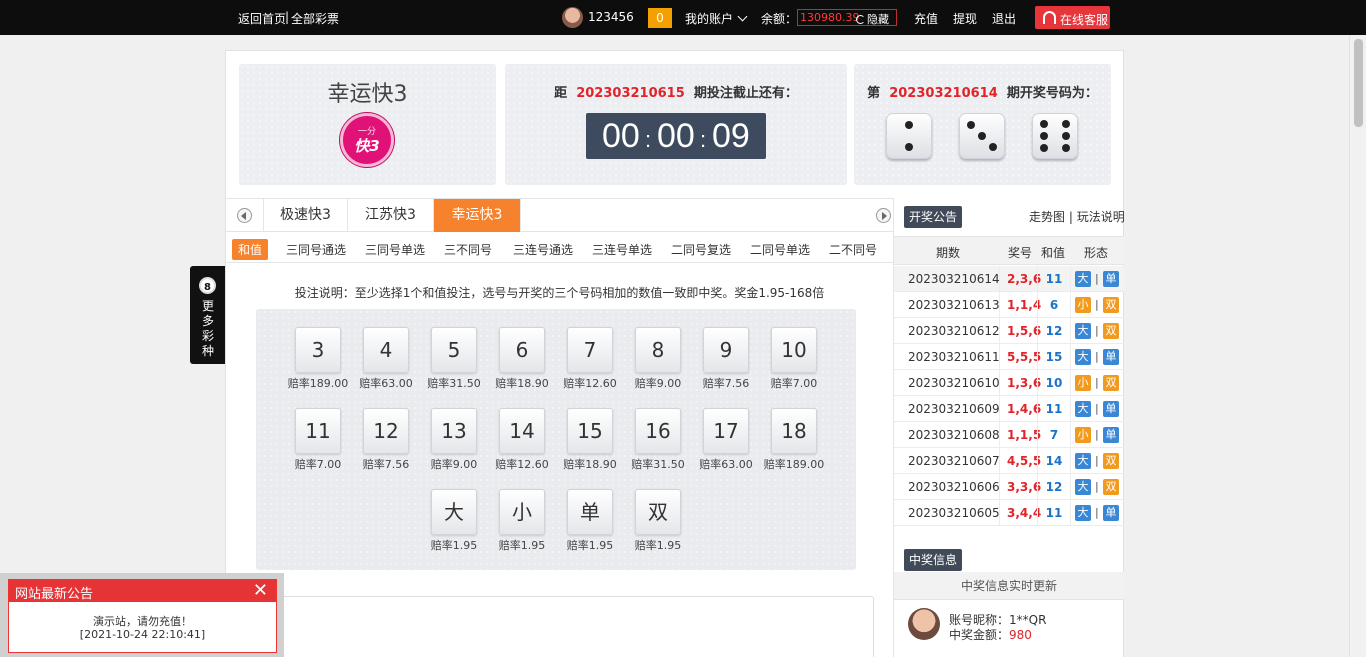 The image size is (1366, 657). Describe the element at coordinates (559, 215) in the screenshot. I see `lottery-tabs: 极速快3 江苏快3 幸运快3` at that location.